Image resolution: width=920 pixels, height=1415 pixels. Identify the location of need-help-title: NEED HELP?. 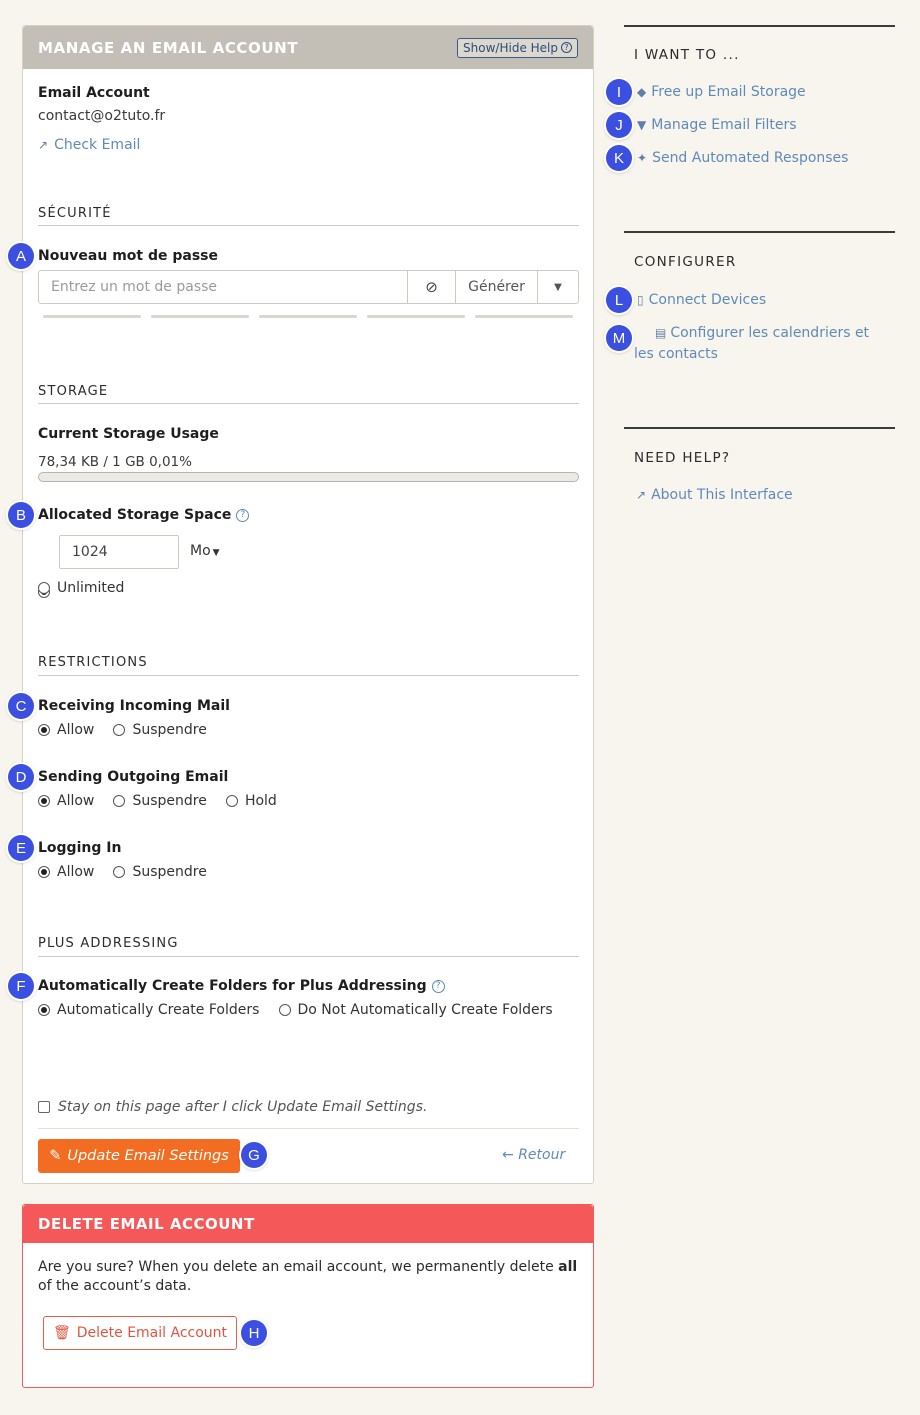
(682, 458).